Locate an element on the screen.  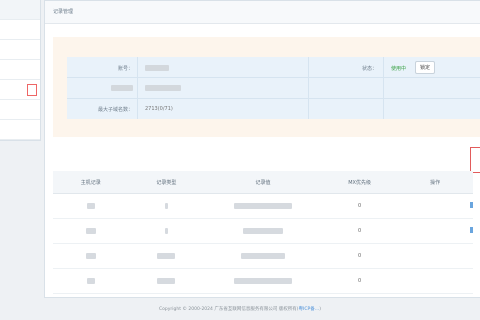
col-host: 主机记录 is located at coordinates (91, 182).